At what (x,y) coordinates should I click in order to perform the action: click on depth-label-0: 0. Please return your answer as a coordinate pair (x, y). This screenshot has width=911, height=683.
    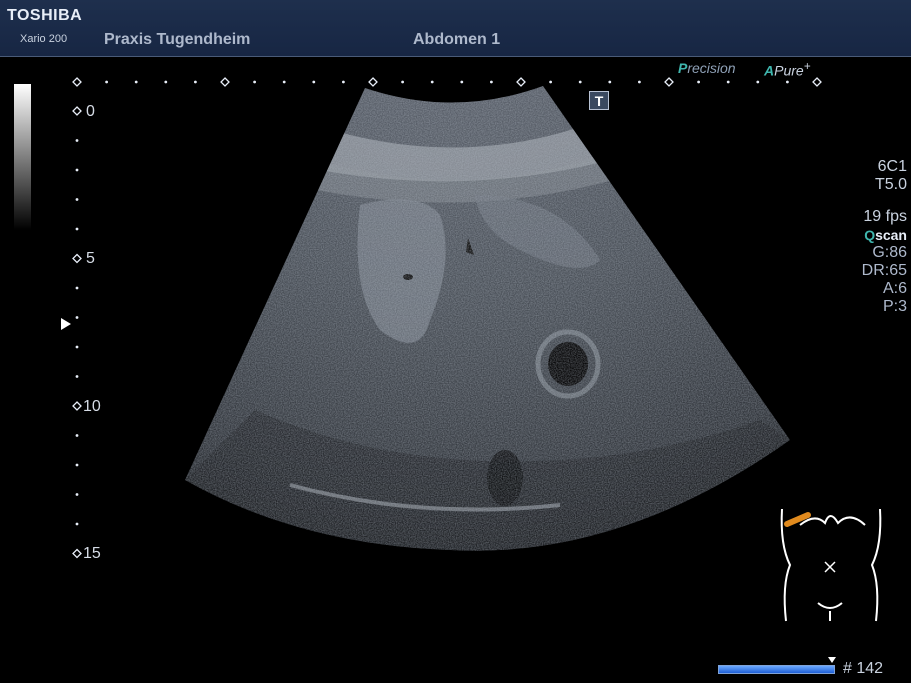
    Looking at the image, I should click on (90, 111).